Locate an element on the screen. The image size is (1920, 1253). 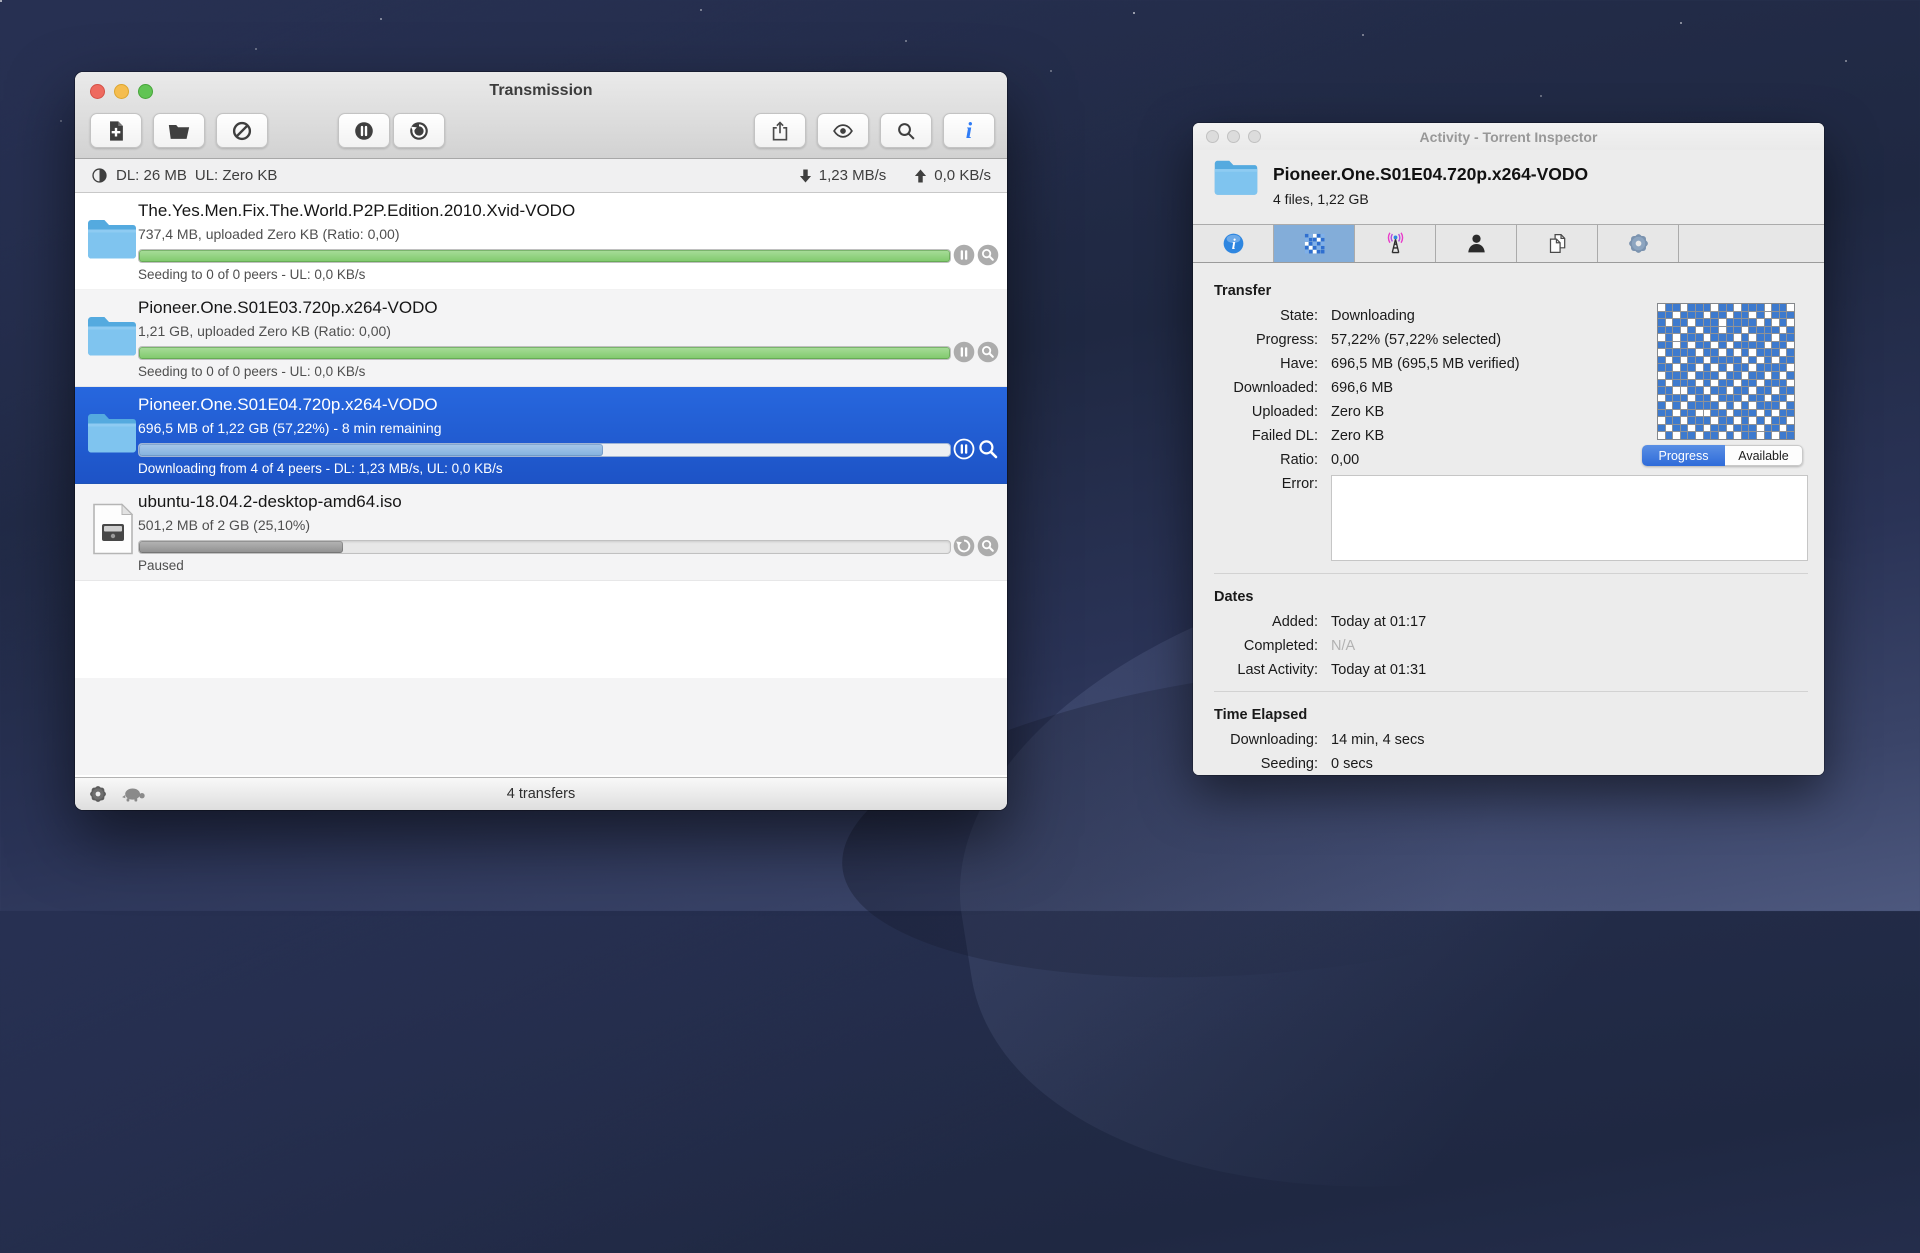
error-field is located at coordinates (1569, 518).